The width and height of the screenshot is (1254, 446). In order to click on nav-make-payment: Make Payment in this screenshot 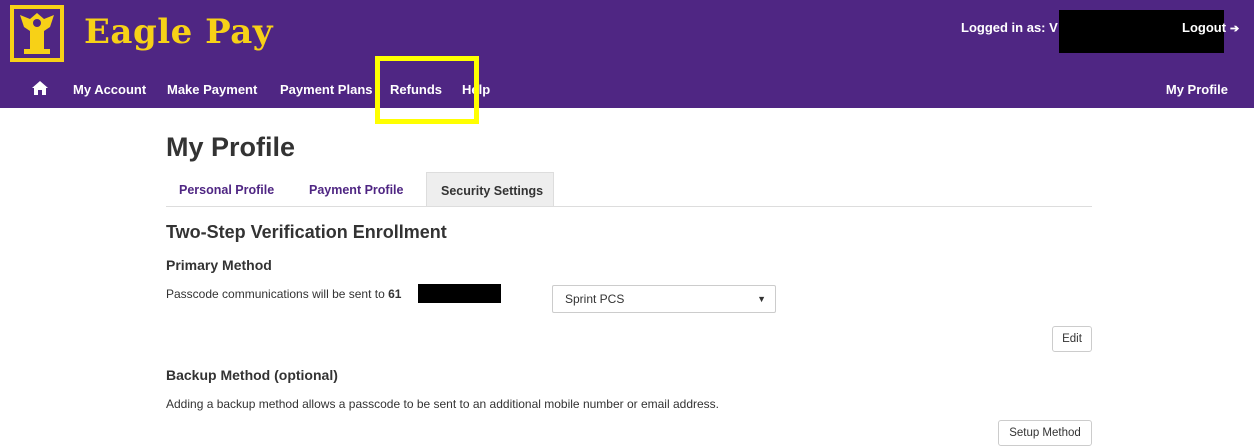, I will do `click(212, 90)`.